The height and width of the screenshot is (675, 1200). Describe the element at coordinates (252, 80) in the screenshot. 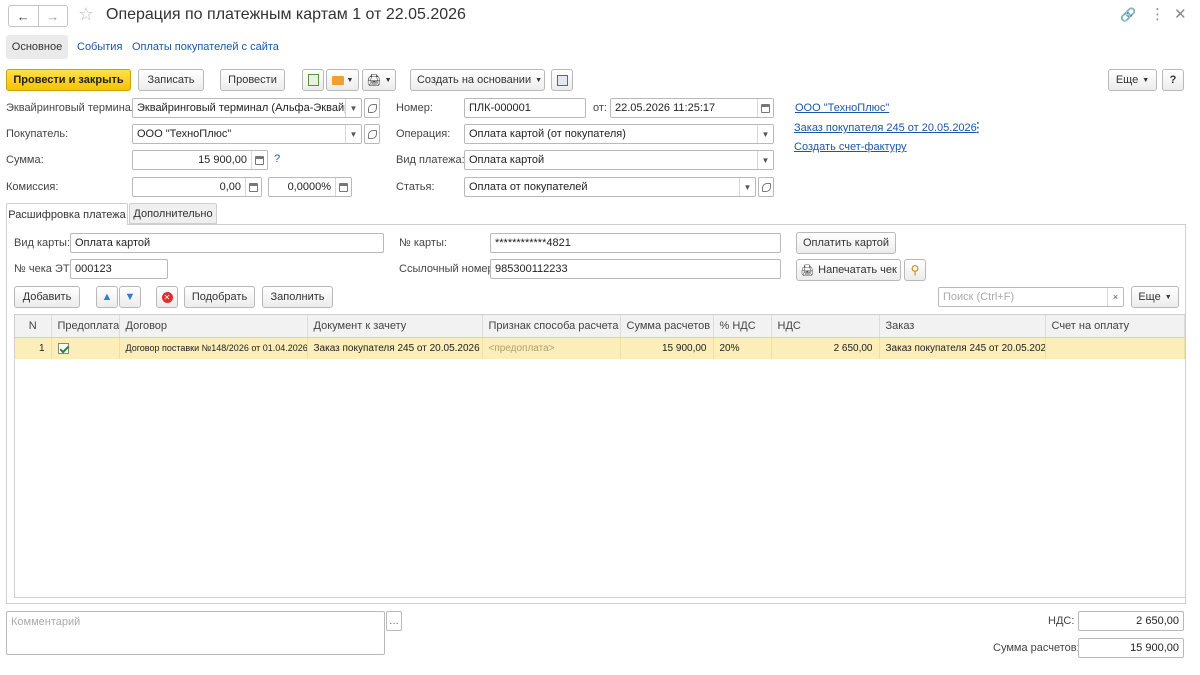

I see `post-button: Провести` at that location.